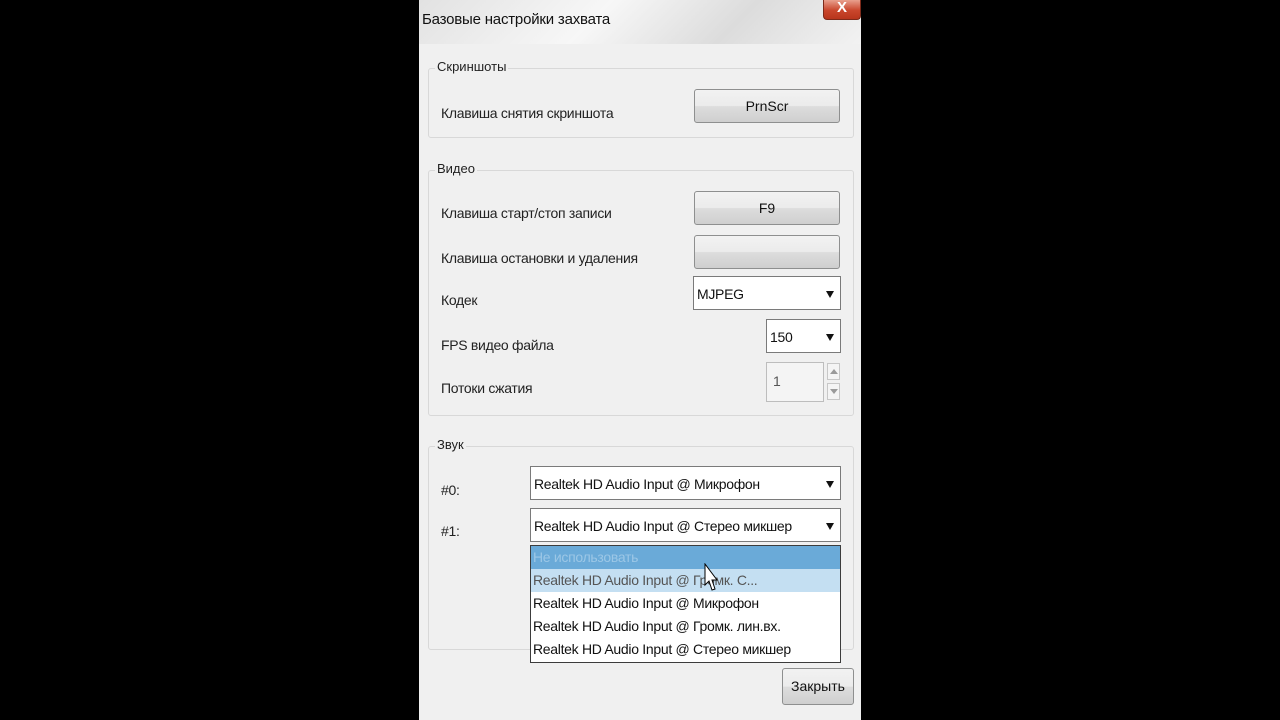 The width and height of the screenshot is (1280, 720). Describe the element at coordinates (833, 391) in the screenshot. I see `stepper-down-icon` at that location.